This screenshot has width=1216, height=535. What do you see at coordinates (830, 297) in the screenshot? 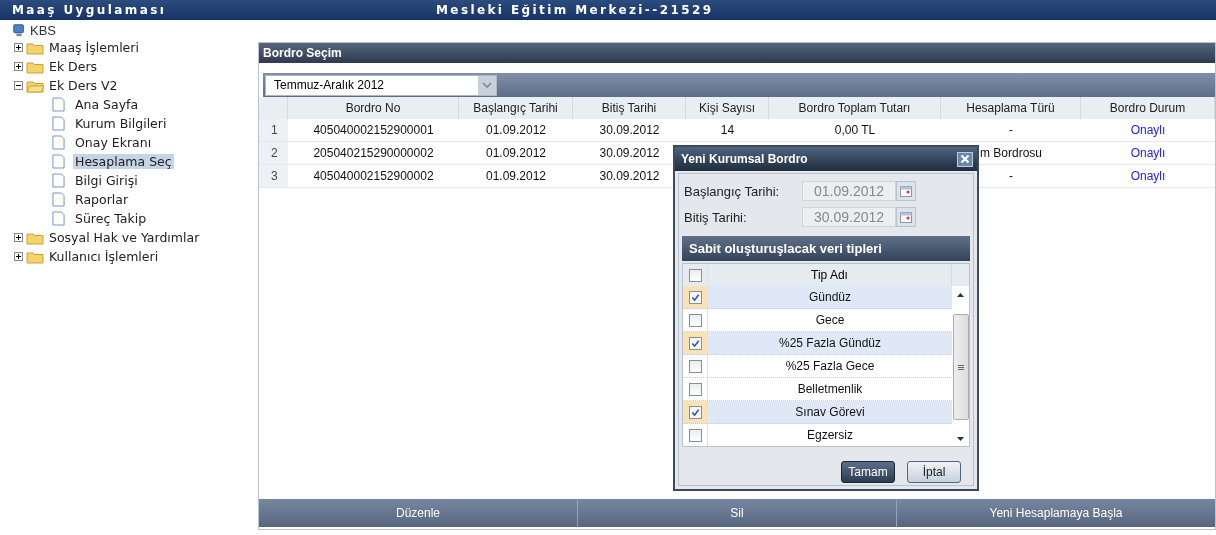
I see `type-name: Gündüz` at bounding box center [830, 297].